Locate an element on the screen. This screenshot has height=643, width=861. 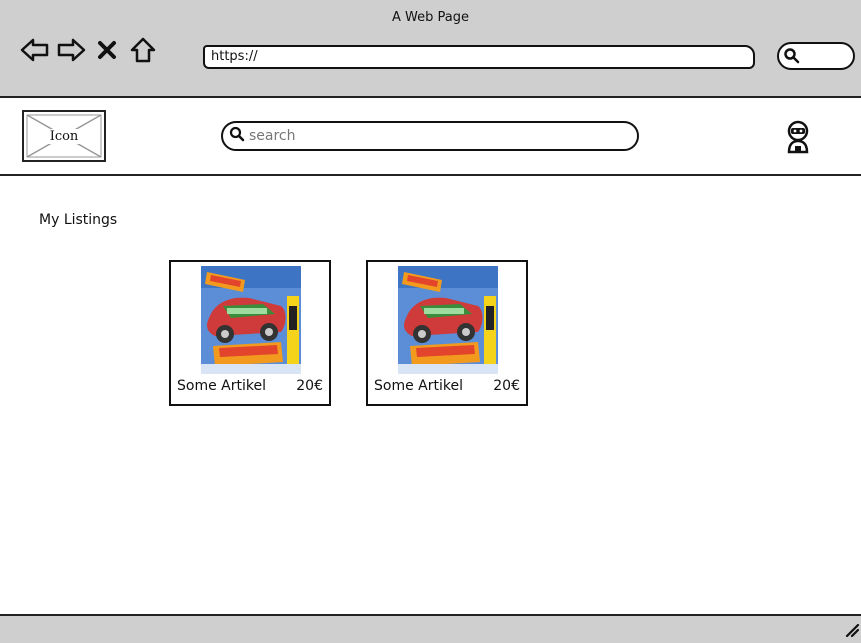
back-arrow-icon is located at coordinates (35, 50).